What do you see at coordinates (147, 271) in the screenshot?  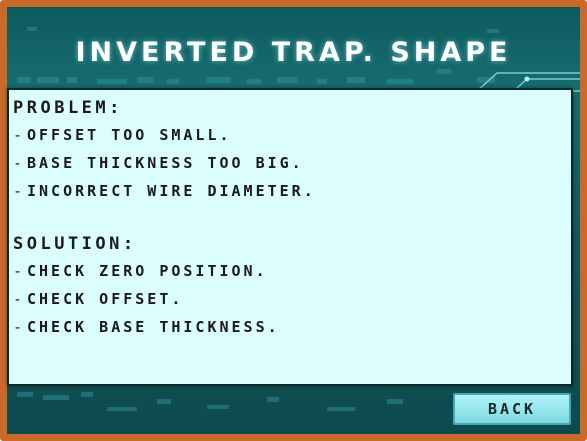 I see `solution-item-text: Check Zero Position.` at bounding box center [147, 271].